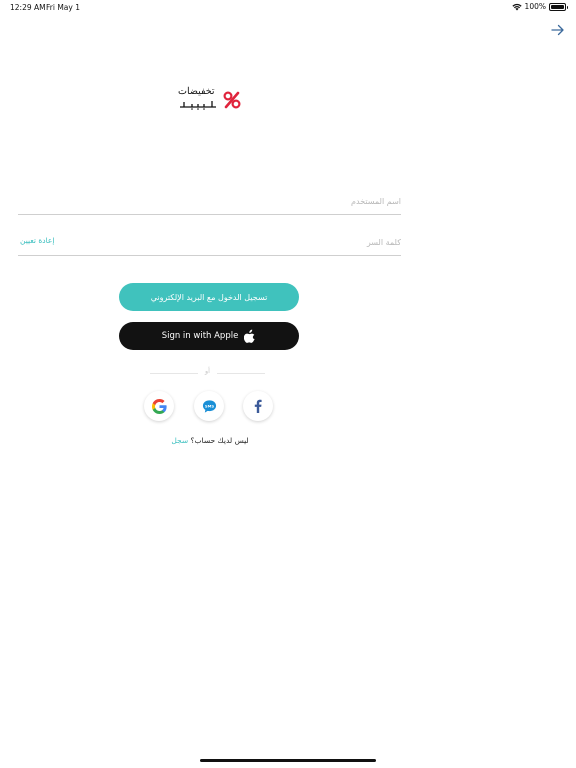 Image resolution: width=576 pixels, height=768 pixels. What do you see at coordinates (288, 7) in the screenshot?
I see `status-bar: 12:29 AM Fri May 1 100%` at bounding box center [288, 7].